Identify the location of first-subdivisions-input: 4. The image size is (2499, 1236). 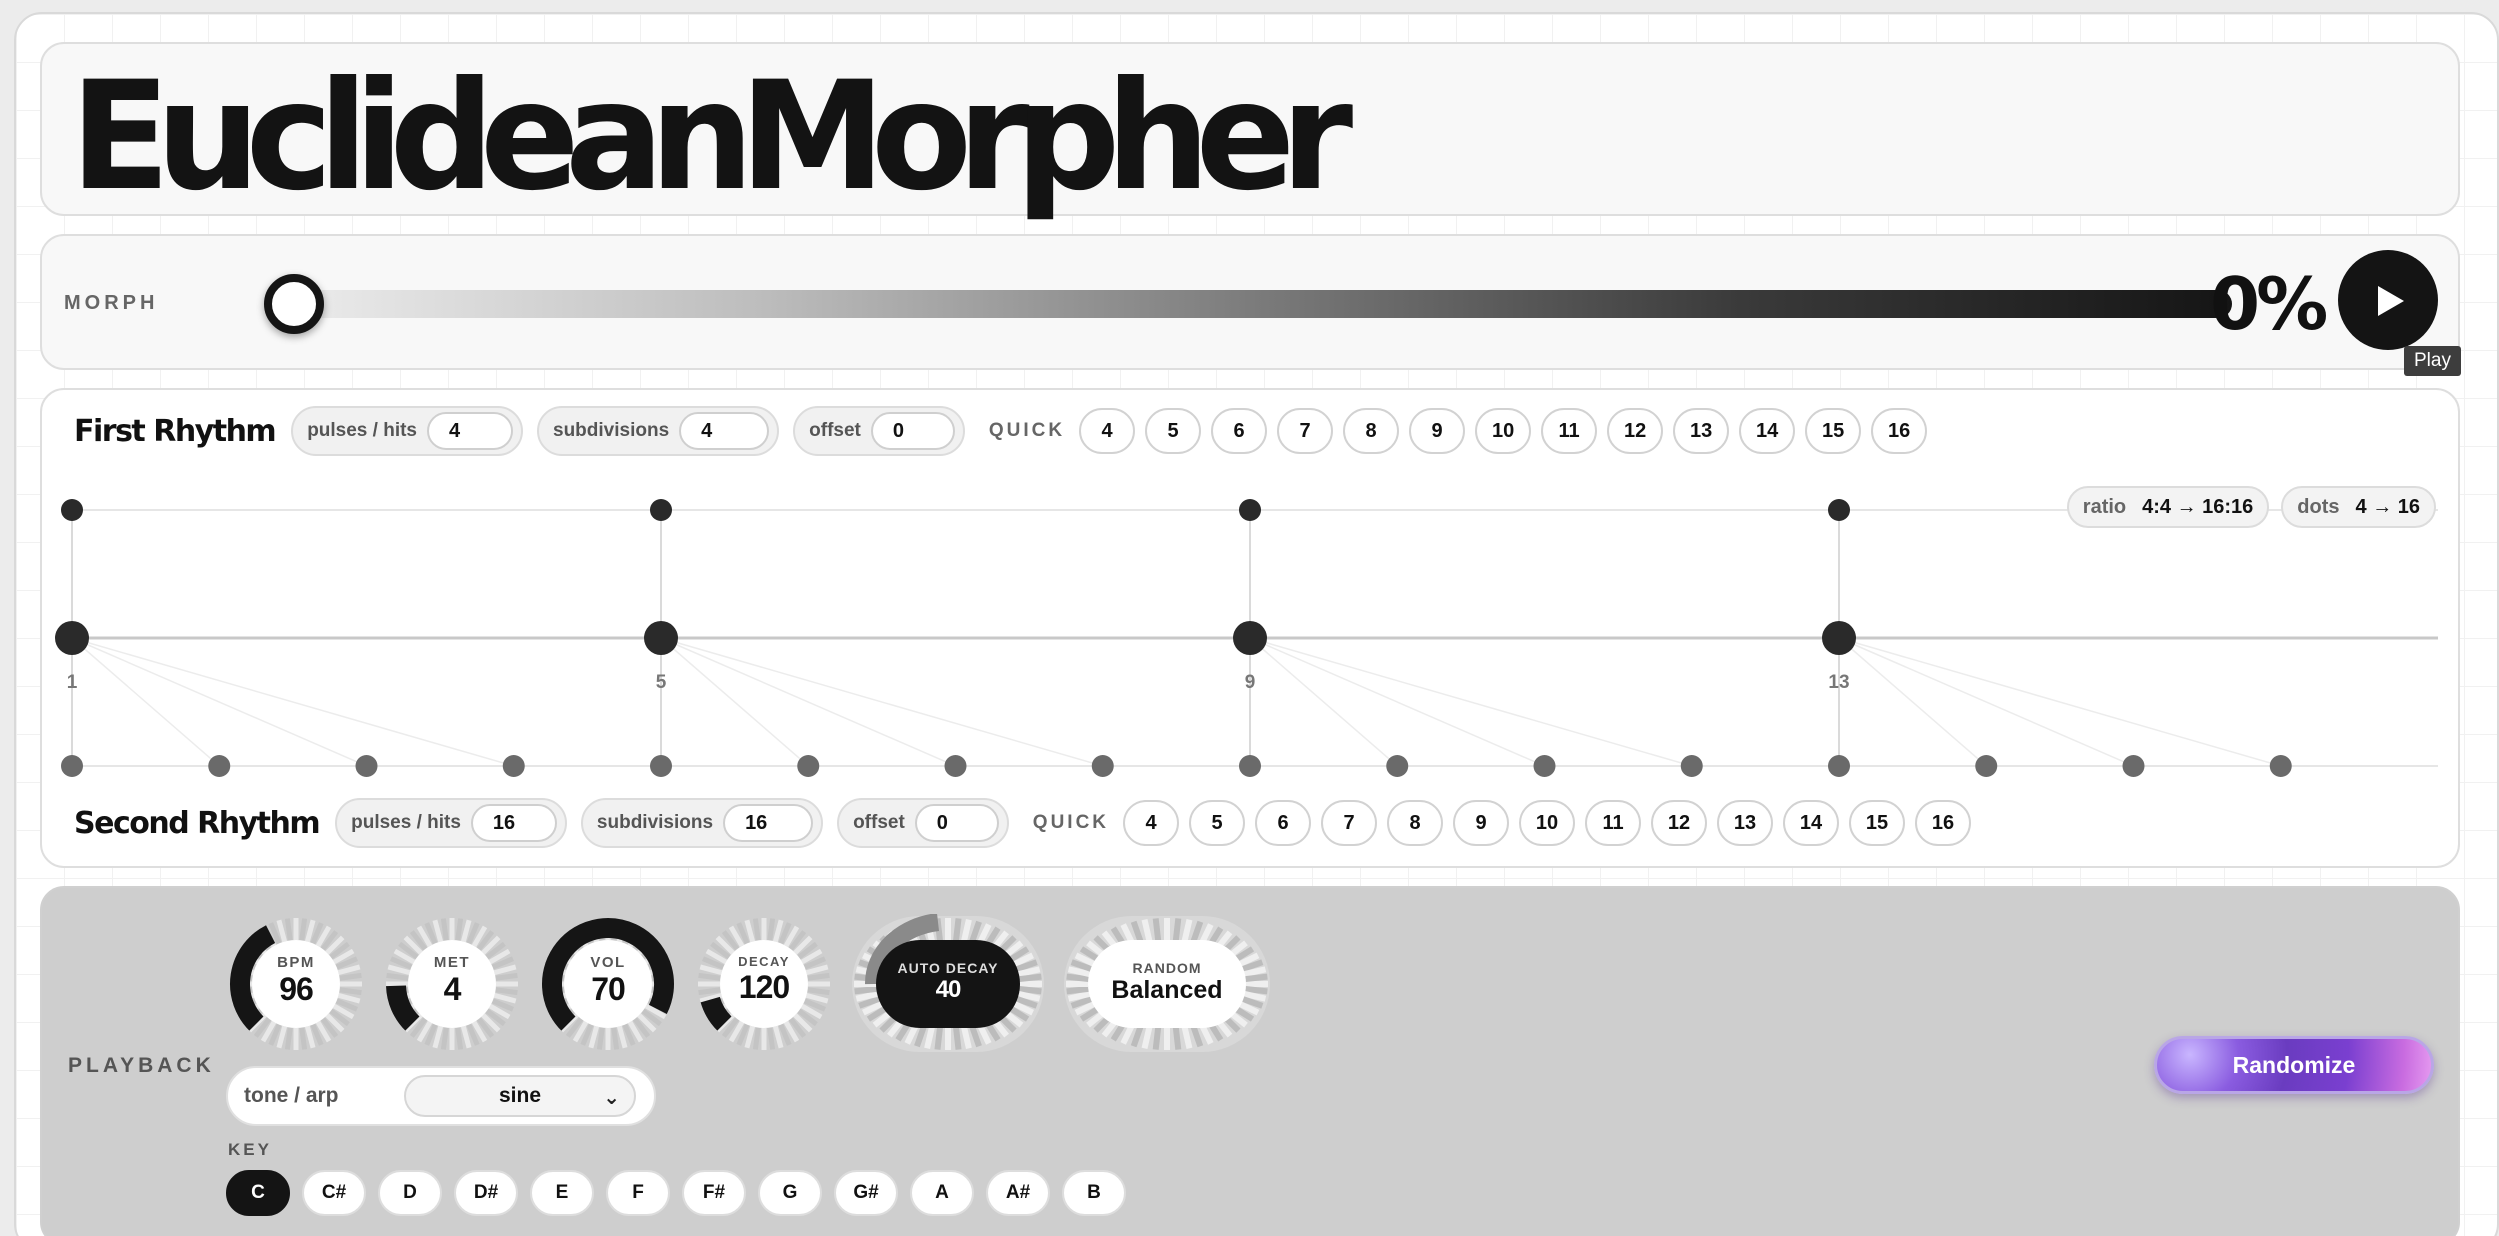
(724, 431).